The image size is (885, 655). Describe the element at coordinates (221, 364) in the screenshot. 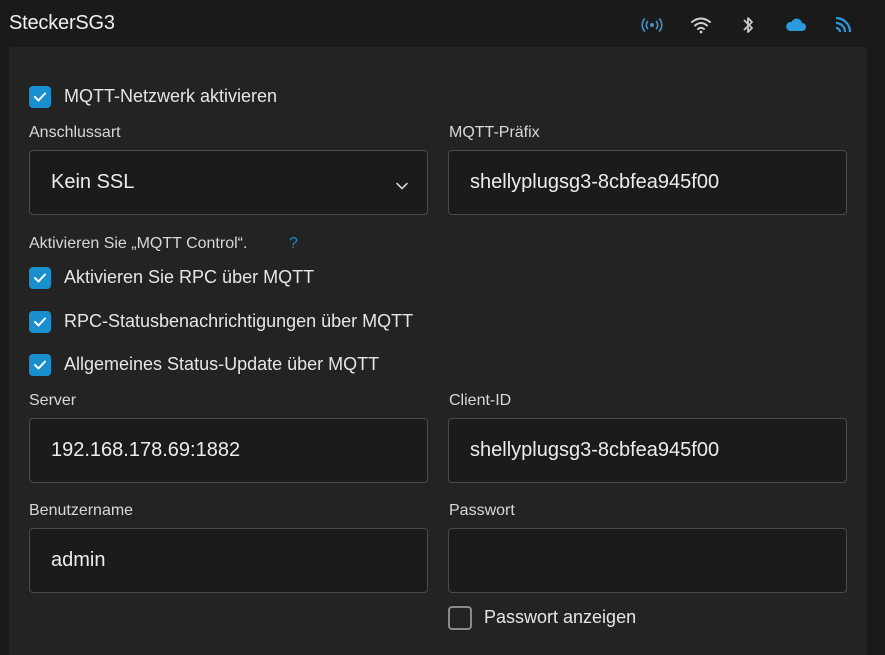

I see `general-status-label: Allgemeines Status-Update über MQTT` at that location.